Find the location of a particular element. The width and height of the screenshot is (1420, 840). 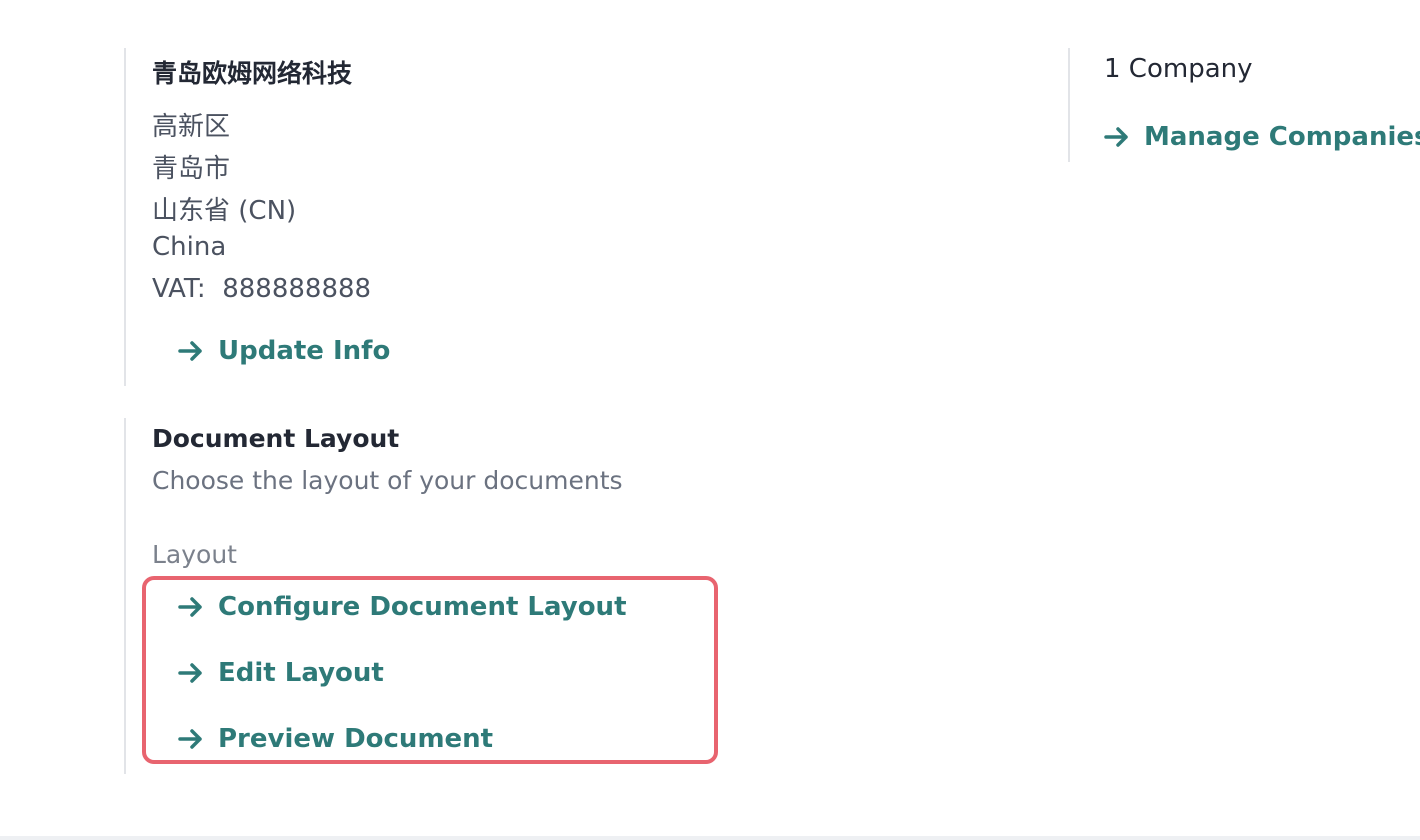

configure-document-layout-link: Configure Document Layout is located at coordinates (402, 607).